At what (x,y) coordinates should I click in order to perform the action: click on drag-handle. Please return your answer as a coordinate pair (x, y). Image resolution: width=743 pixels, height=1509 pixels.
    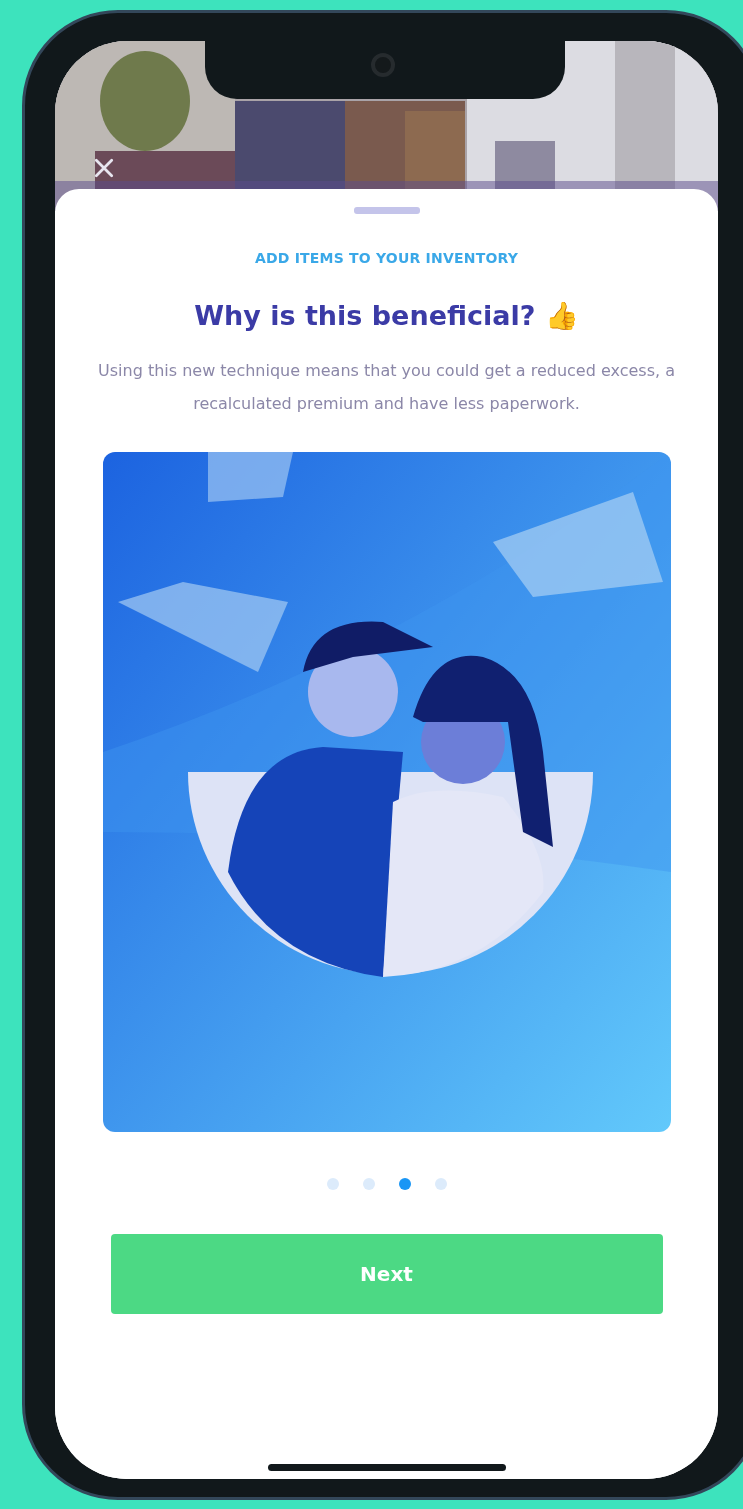
    Looking at the image, I should click on (386, 210).